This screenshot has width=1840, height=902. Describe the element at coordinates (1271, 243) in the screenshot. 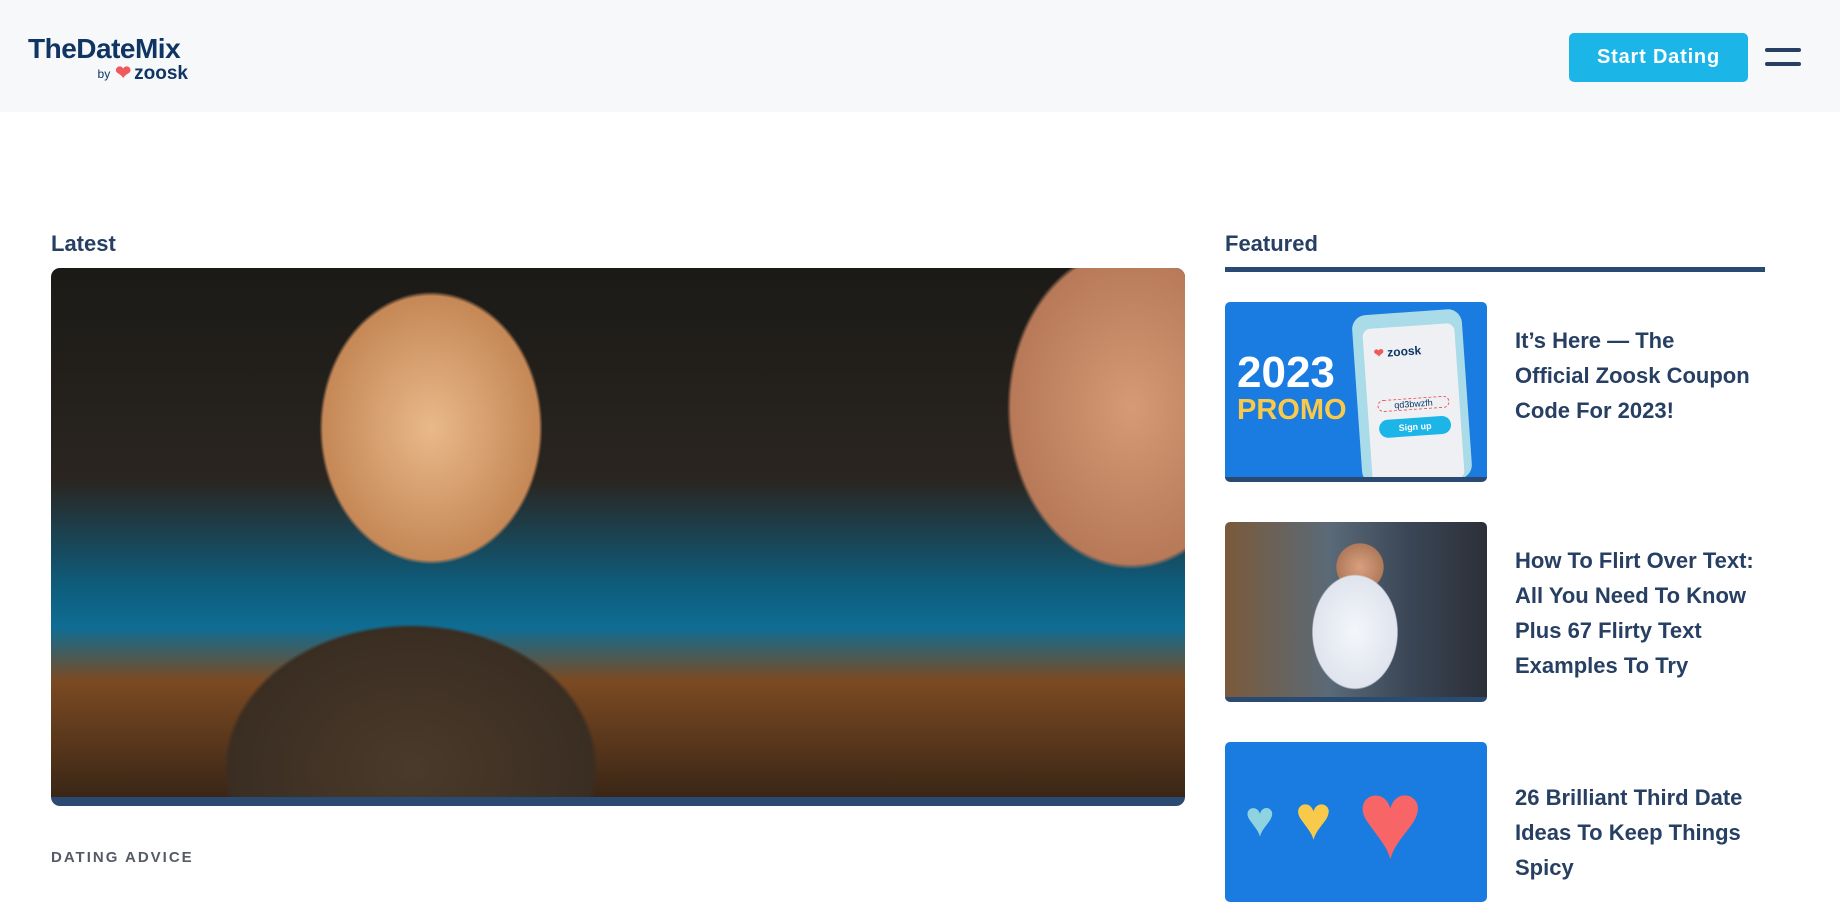

I see `featured-heading: Featured` at that location.